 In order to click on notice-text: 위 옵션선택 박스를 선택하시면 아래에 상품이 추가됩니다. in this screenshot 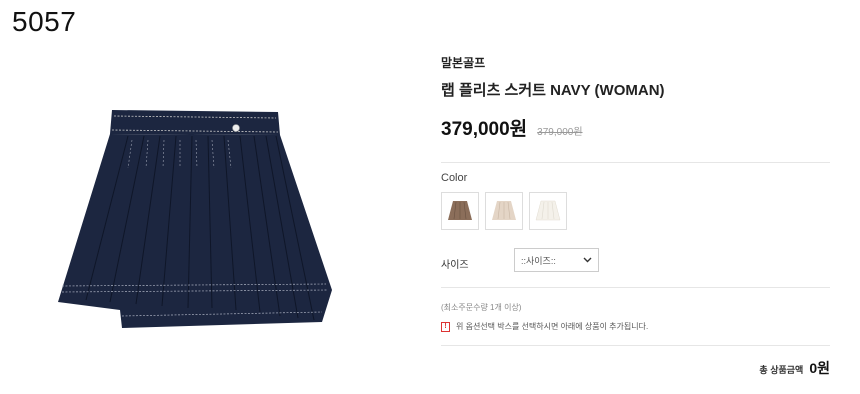, I will do `click(552, 326)`.